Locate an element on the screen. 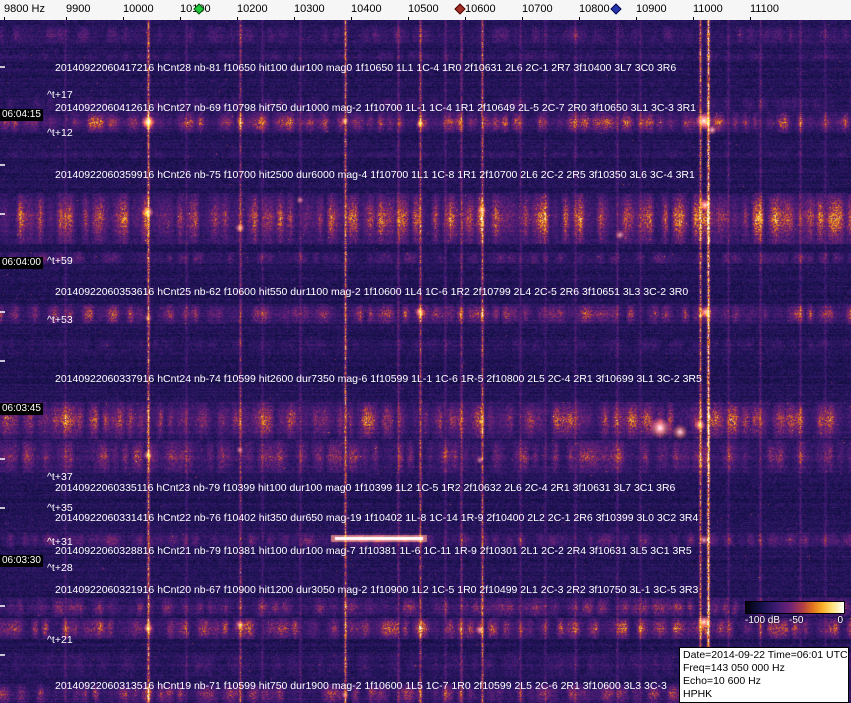 This screenshot has height=703, width=851. time-offset-label: ^t+21 is located at coordinates (60, 640).